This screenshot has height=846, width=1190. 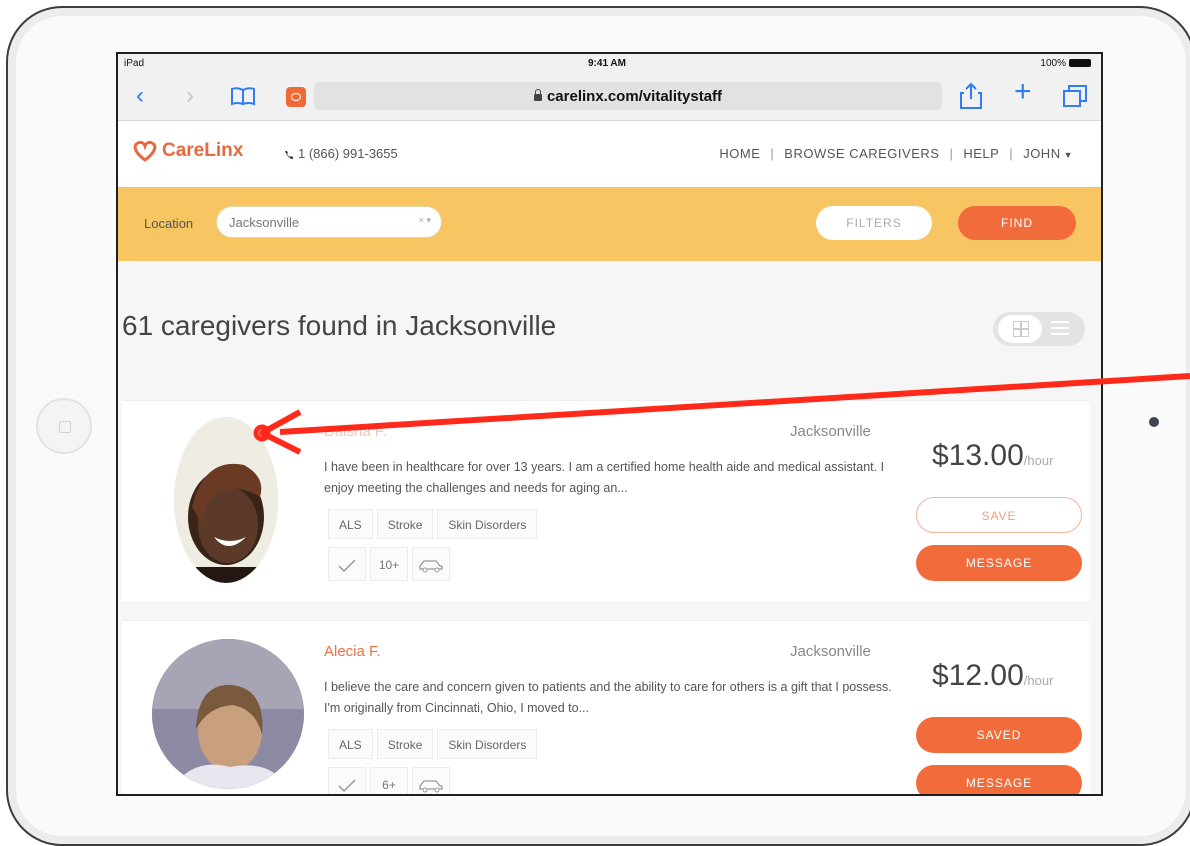 I want to click on hourly-rate: $13.00/hour, so click(x=992, y=456).